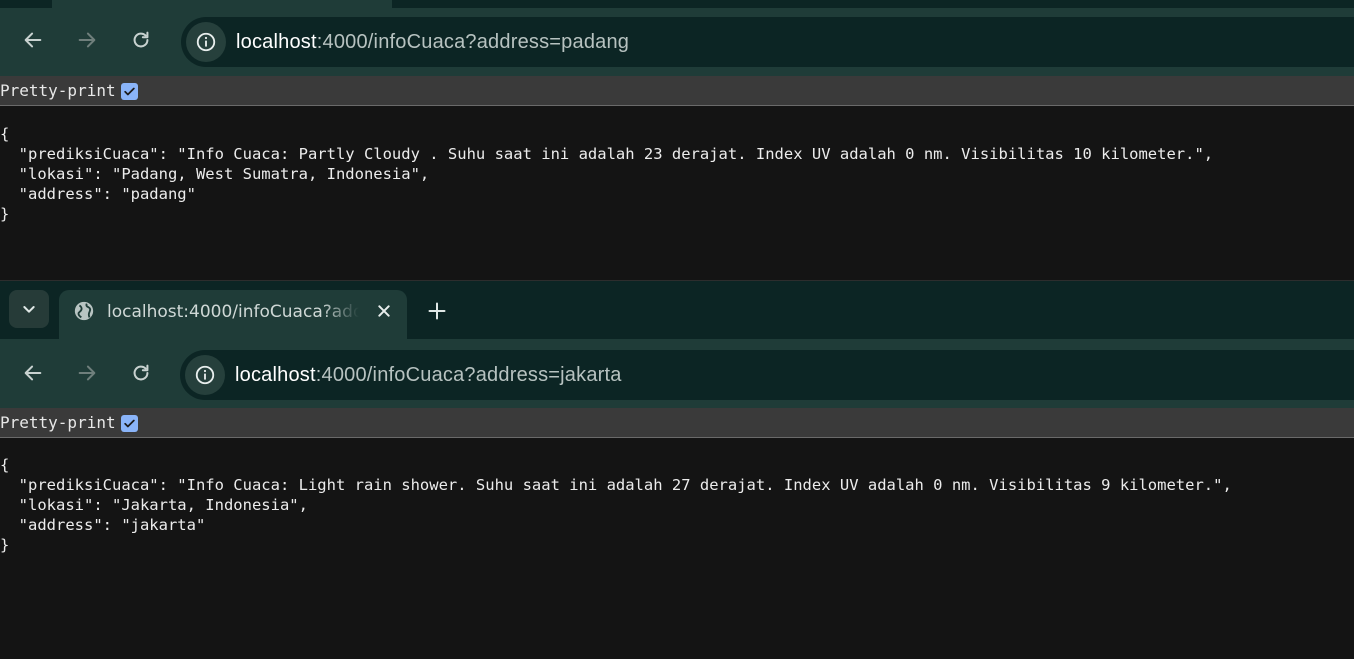  I want to click on tab-search-button, so click(29, 309).